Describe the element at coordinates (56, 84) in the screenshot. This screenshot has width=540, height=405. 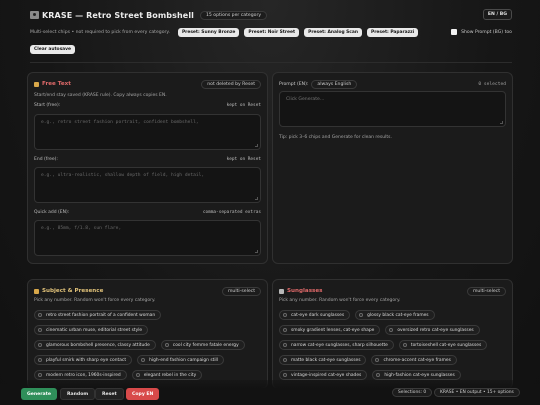
I see `free-text-title: Free Text` at that location.